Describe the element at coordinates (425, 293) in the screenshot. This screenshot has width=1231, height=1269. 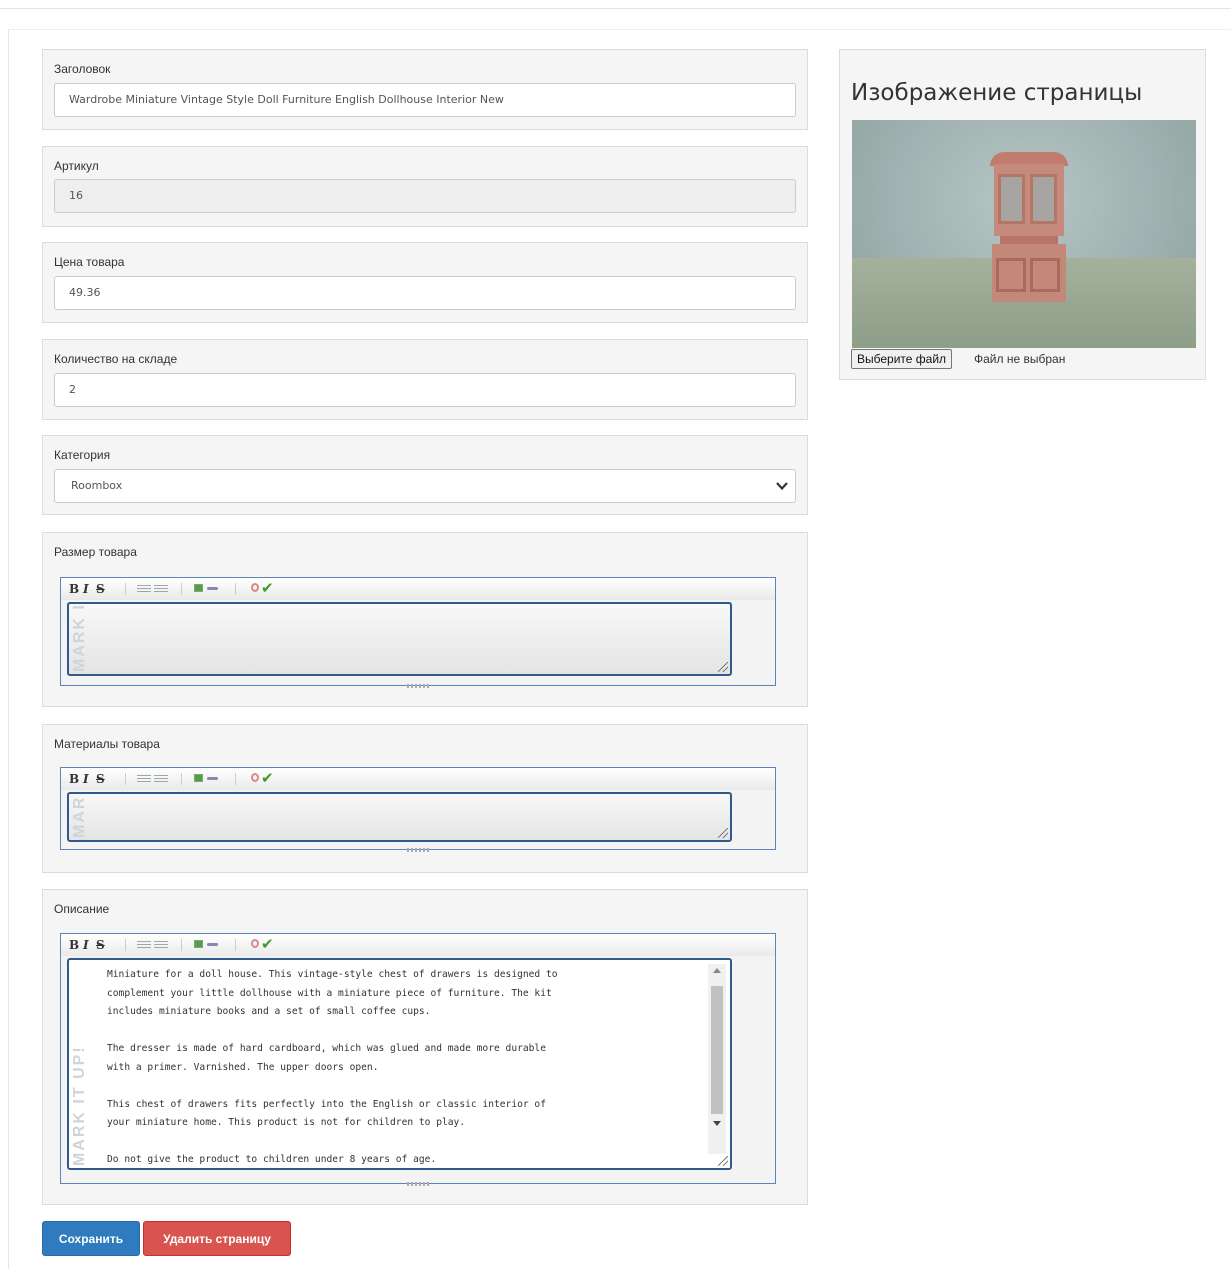
I see `price-input: 49.36` at that location.